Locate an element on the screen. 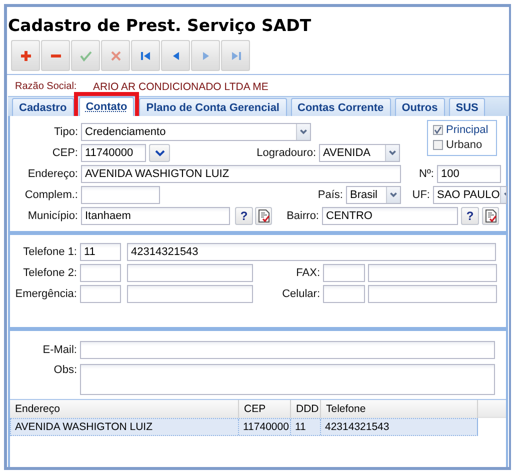  table-row: AVENIDA WASHIGTON LUIZ 11740000 11 42314321543 is located at coordinates (244, 427).